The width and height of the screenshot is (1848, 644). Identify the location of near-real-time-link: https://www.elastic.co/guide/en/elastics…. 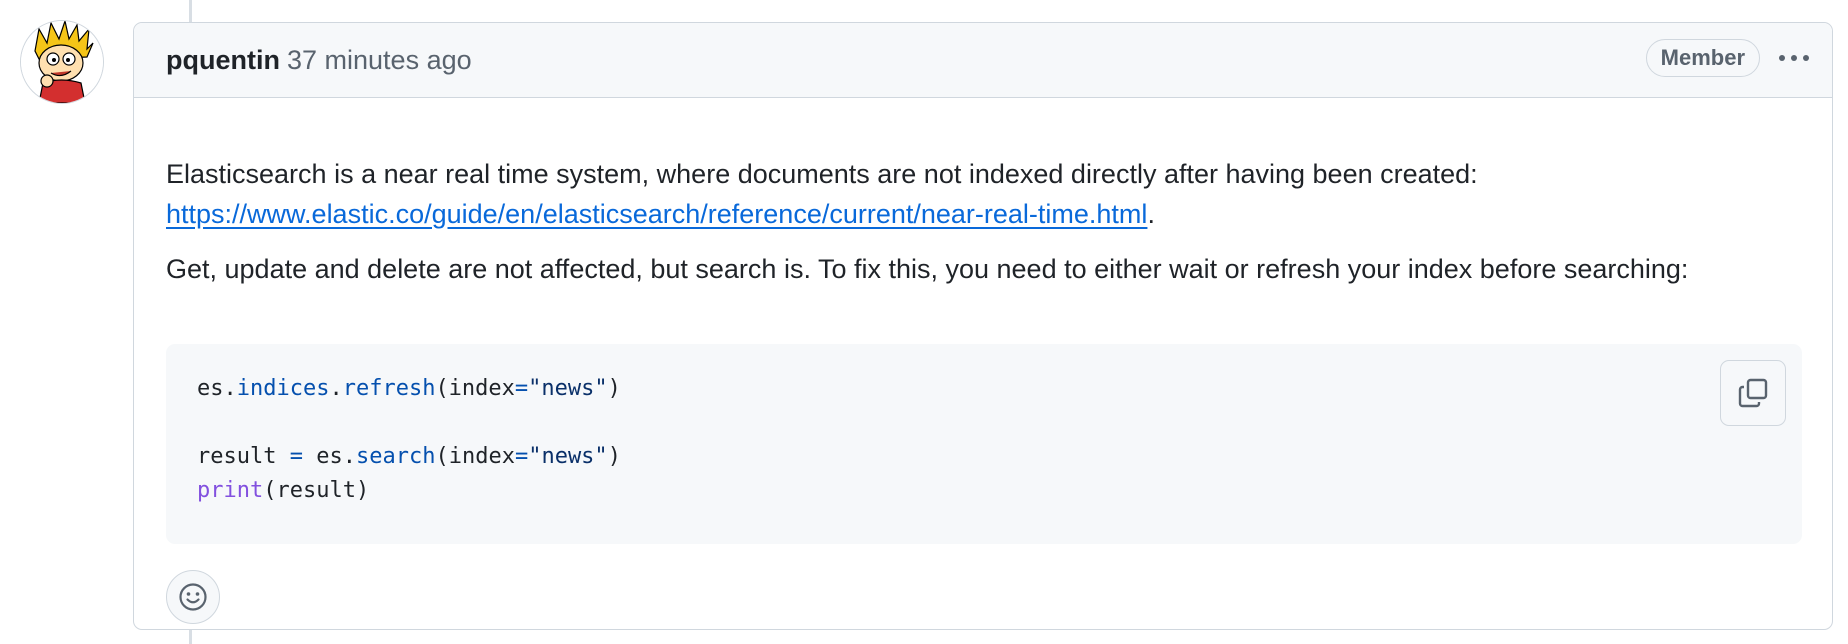
(656, 214).